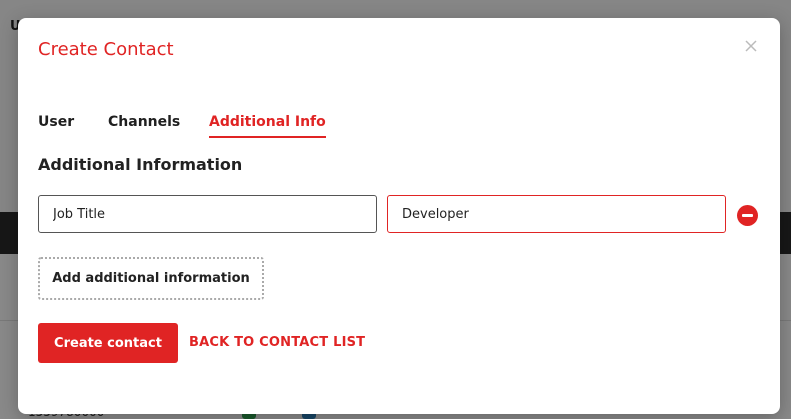 The image size is (791, 419). I want to click on add-additional-information-button: Add additional information, so click(151, 278).